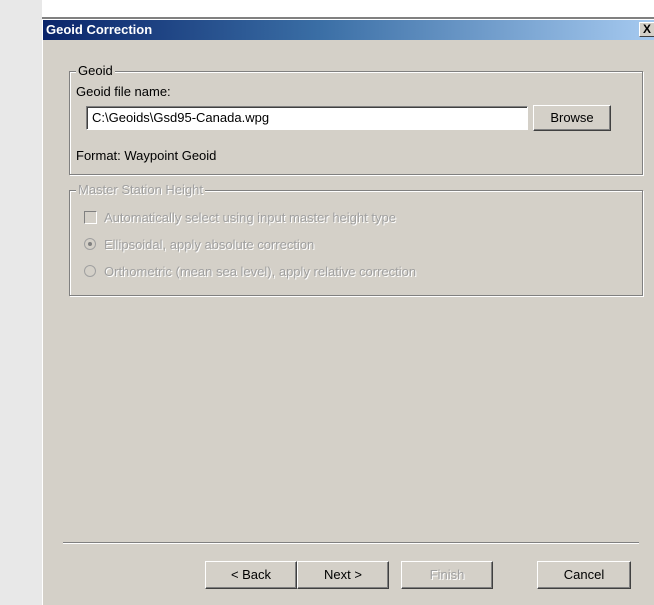  Describe the element at coordinates (251, 575) in the screenshot. I see `back-button: < Back` at that location.